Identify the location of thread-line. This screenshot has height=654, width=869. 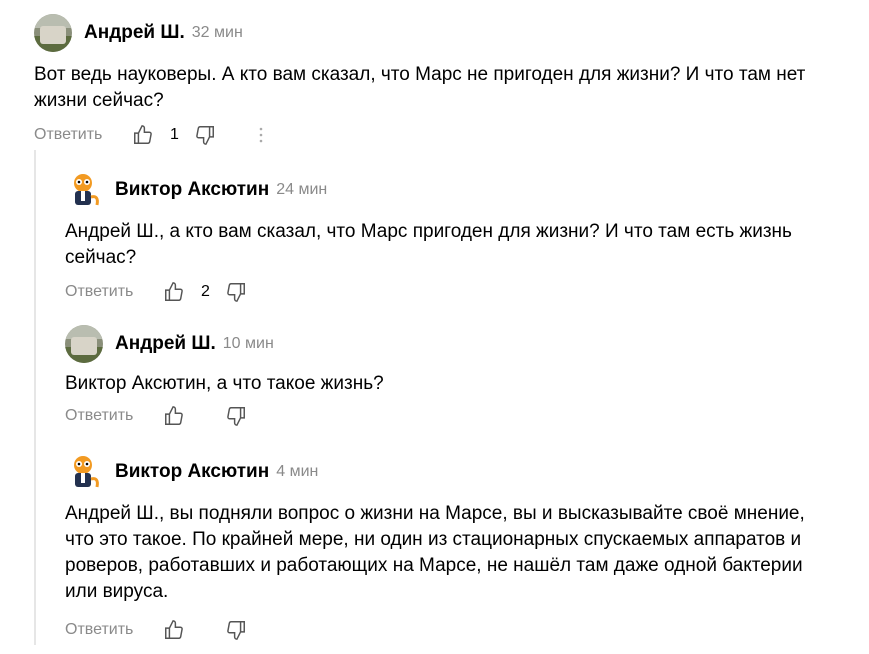
(35, 397).